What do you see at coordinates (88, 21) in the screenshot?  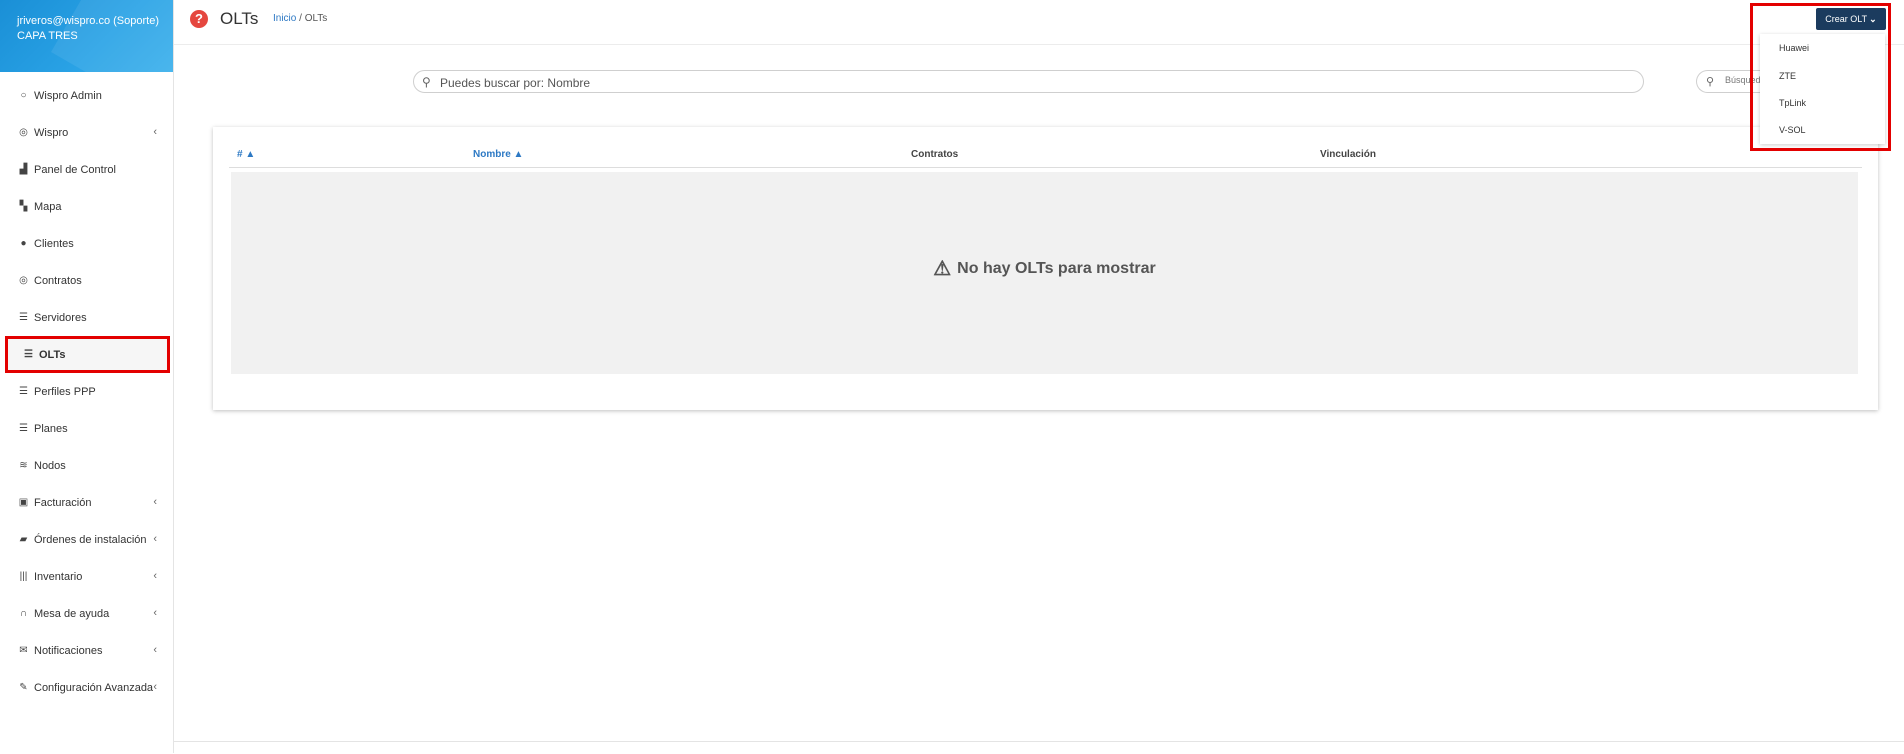 I see `user-email: jriveros@wispro.co (Soporte)` at bounding box center [88, 21].